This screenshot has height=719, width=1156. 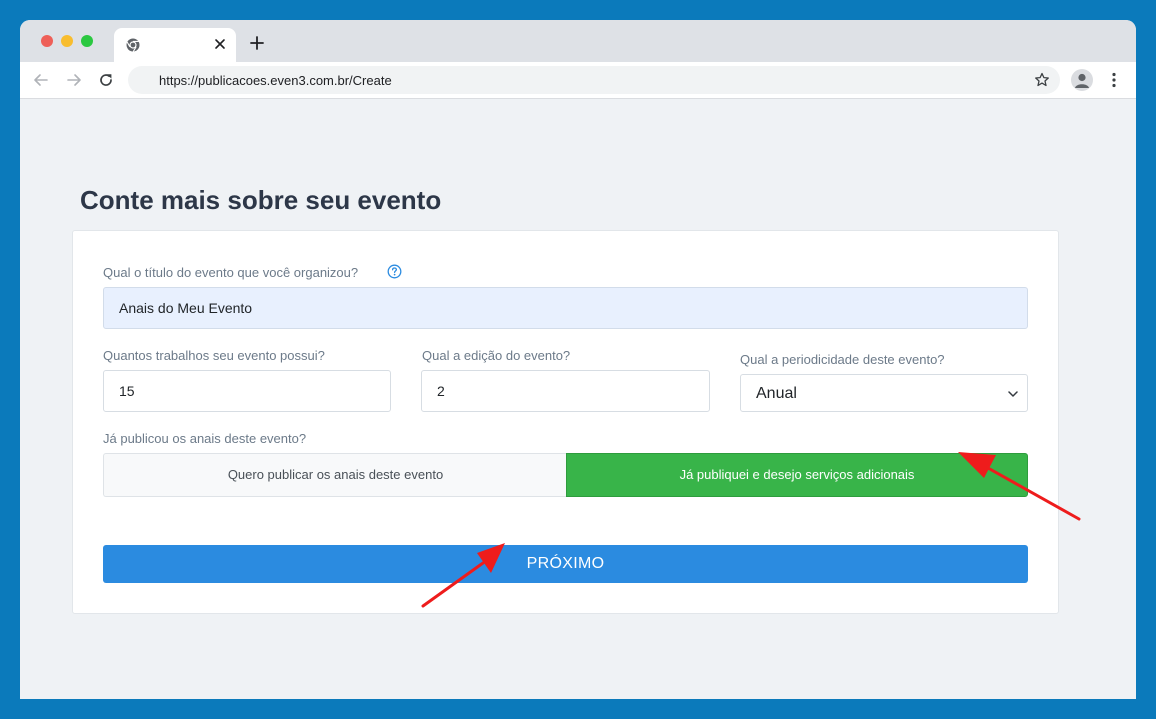 What do you see at coordinates (175, 45) in the screenshot?
I see `browser-tab` at bounding box center [175, 45].